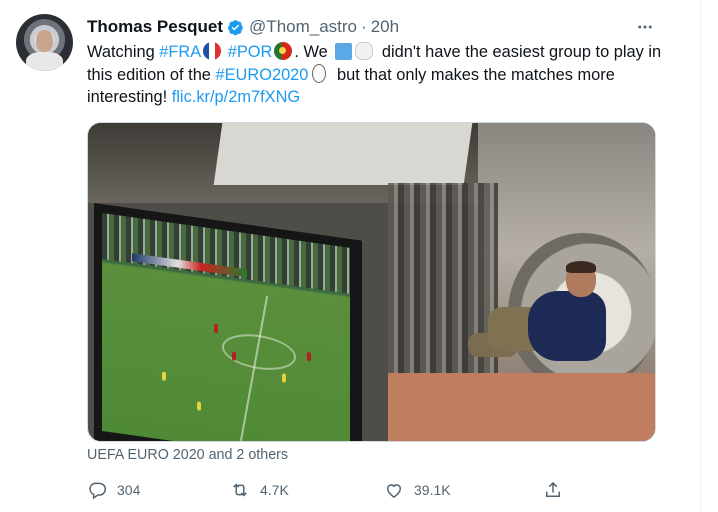 This screenshot has height=512, width=718. I want to click on author-handle: @Thom_astro, so click(303, 27).